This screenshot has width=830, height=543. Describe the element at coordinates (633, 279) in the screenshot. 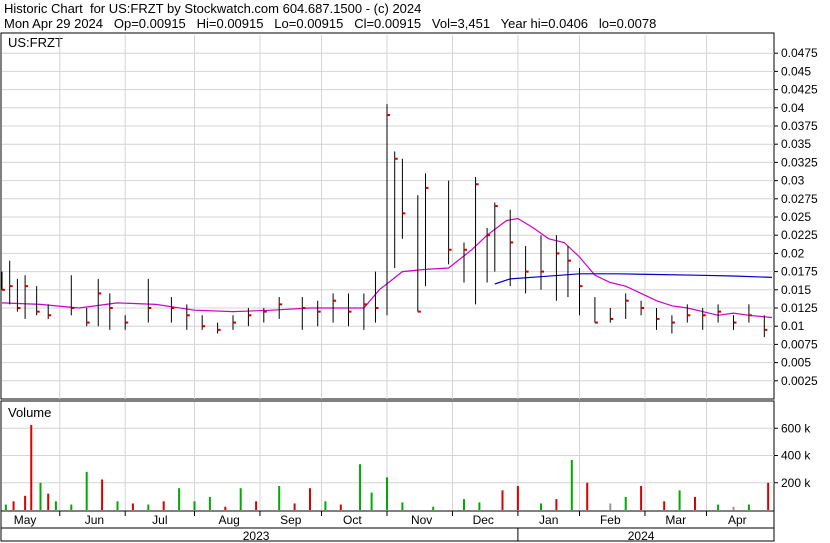

I see `moving-average-line` at that location.